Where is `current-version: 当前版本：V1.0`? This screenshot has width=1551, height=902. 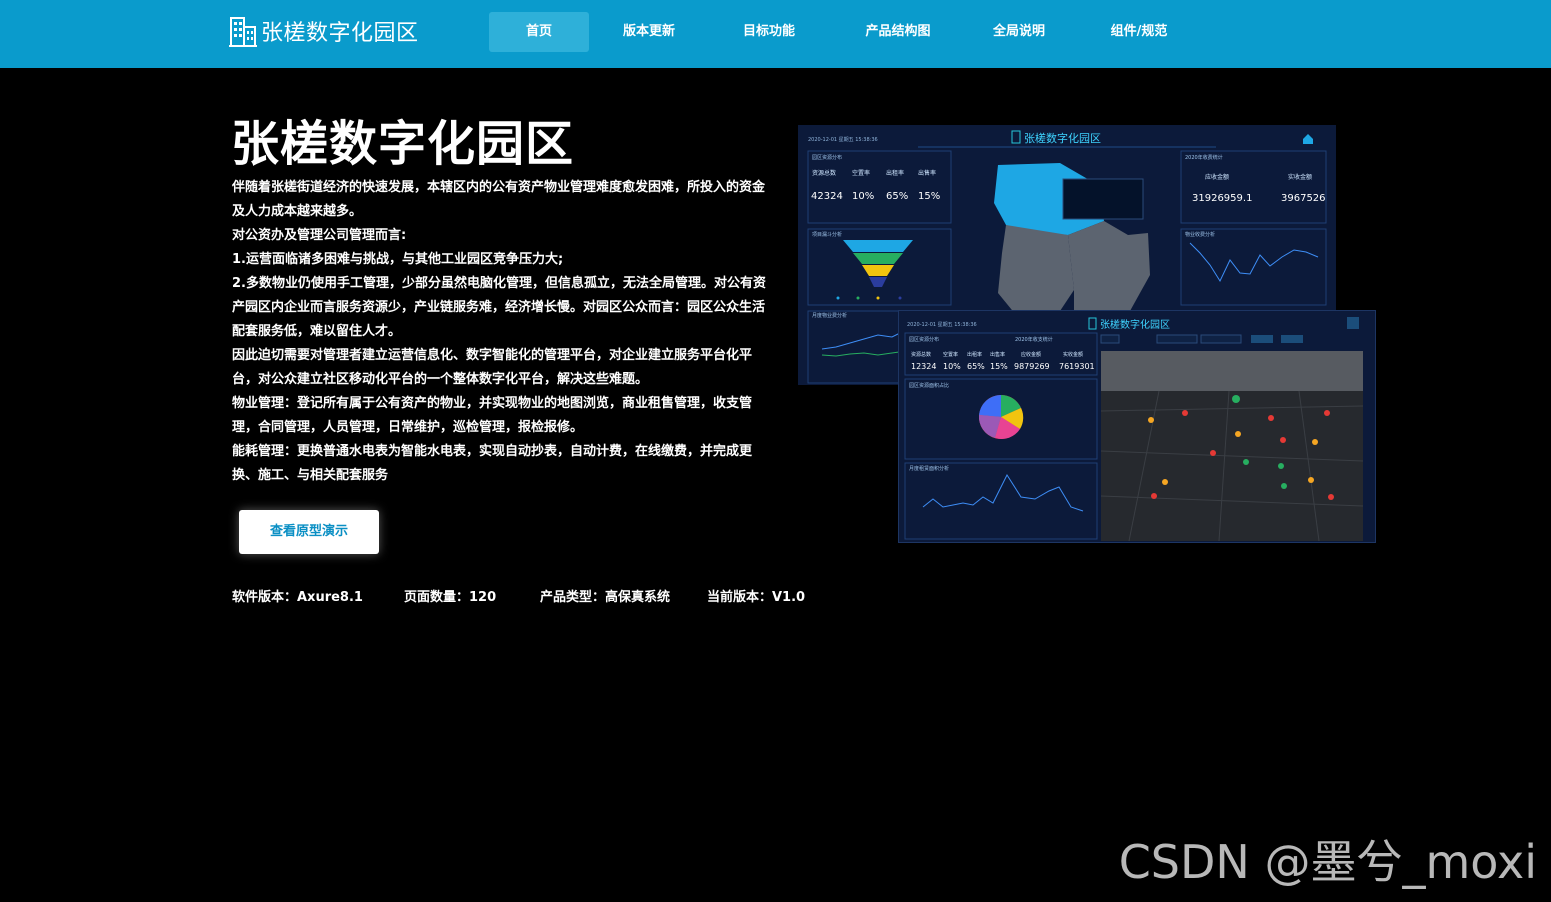
current-version: 当前版本：V1.0 is located at coordinates (756, 597).